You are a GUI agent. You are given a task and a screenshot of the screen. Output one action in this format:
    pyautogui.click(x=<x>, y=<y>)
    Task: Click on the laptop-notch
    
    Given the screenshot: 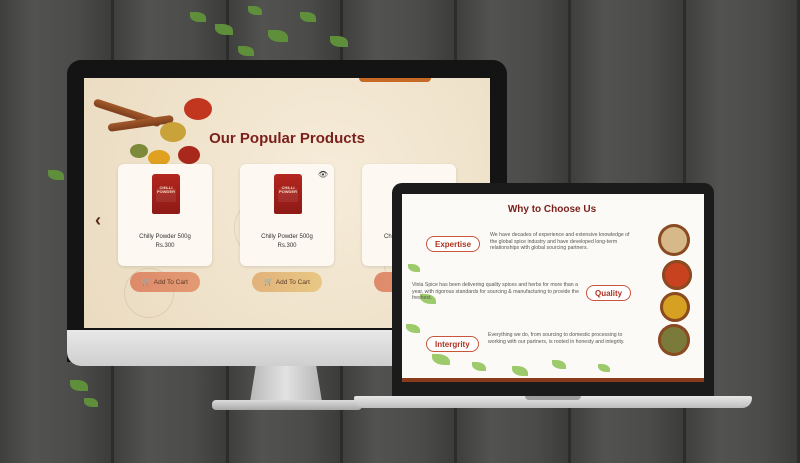 What is the action you would take?
    pyautogui.click(x=553, y=398)
    